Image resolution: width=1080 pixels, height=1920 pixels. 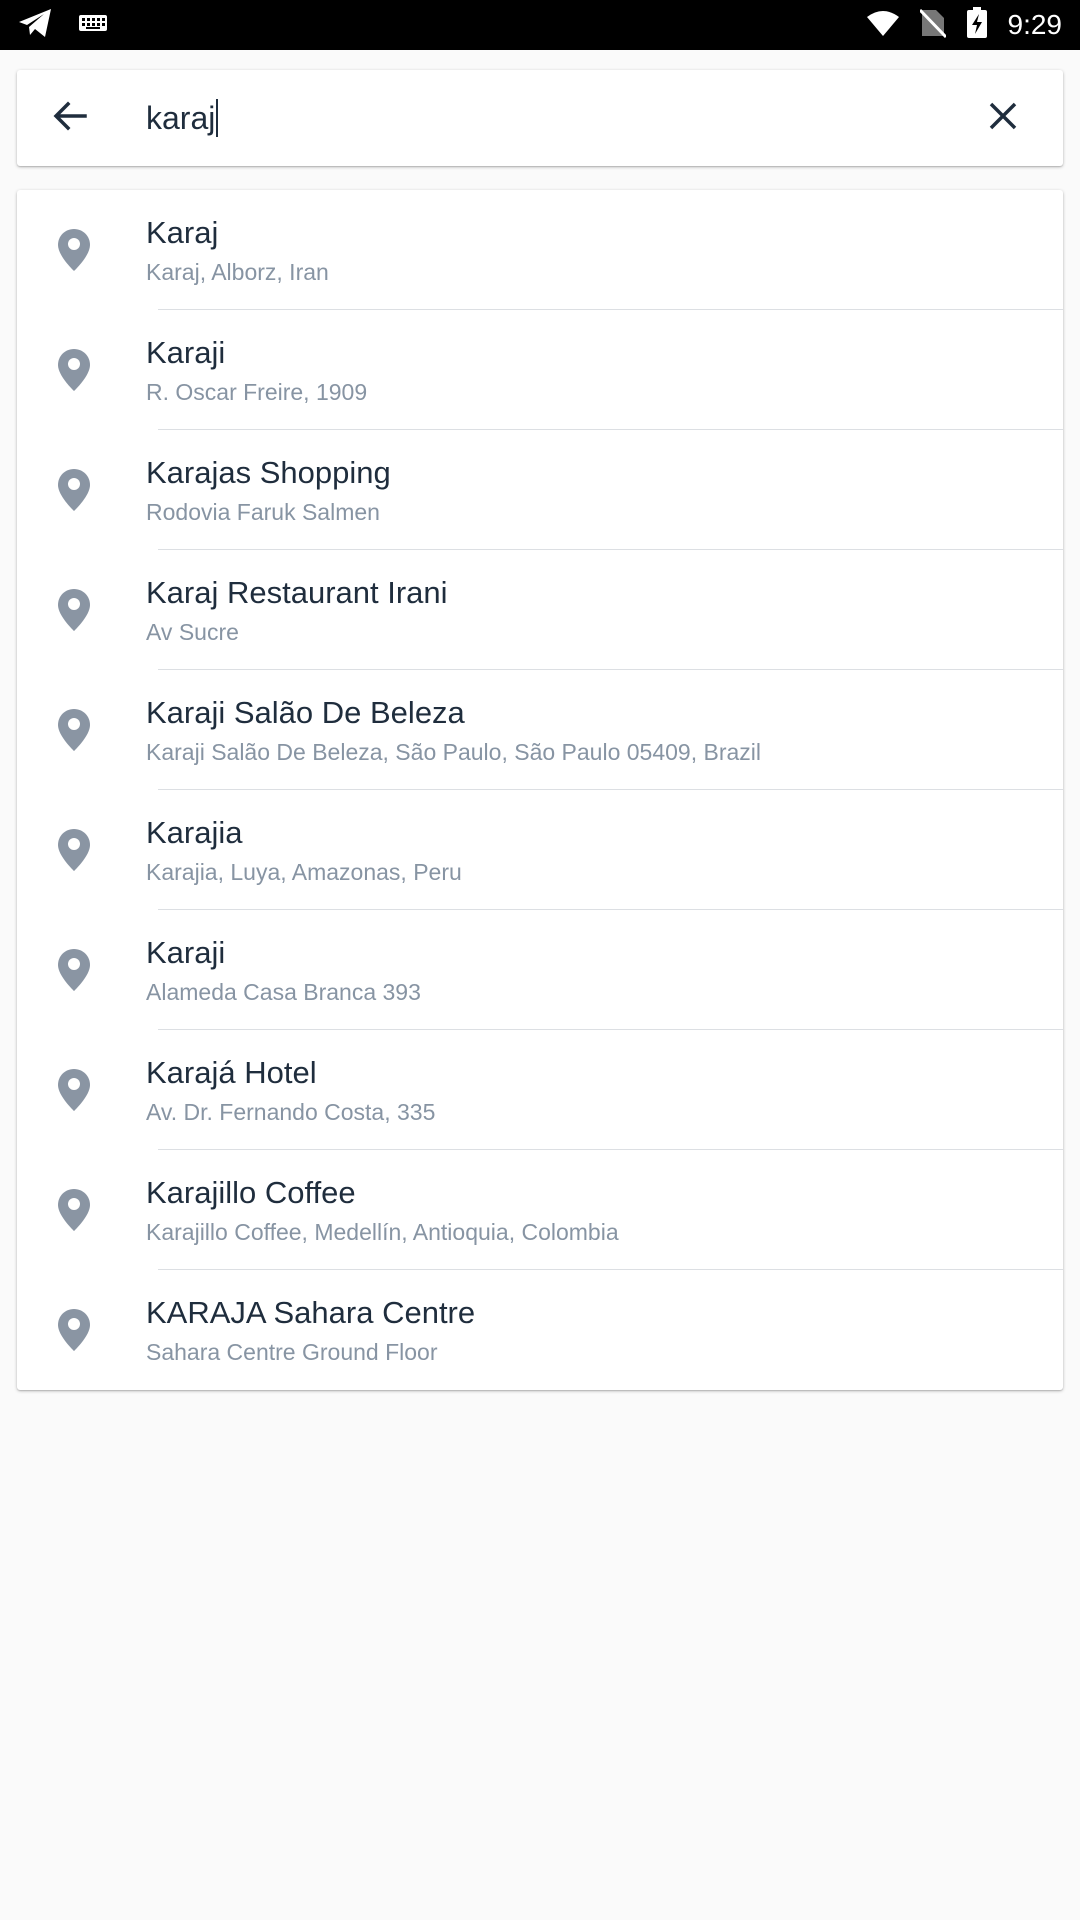 I want to click on telegram-icon, so click(x=35, y=25).